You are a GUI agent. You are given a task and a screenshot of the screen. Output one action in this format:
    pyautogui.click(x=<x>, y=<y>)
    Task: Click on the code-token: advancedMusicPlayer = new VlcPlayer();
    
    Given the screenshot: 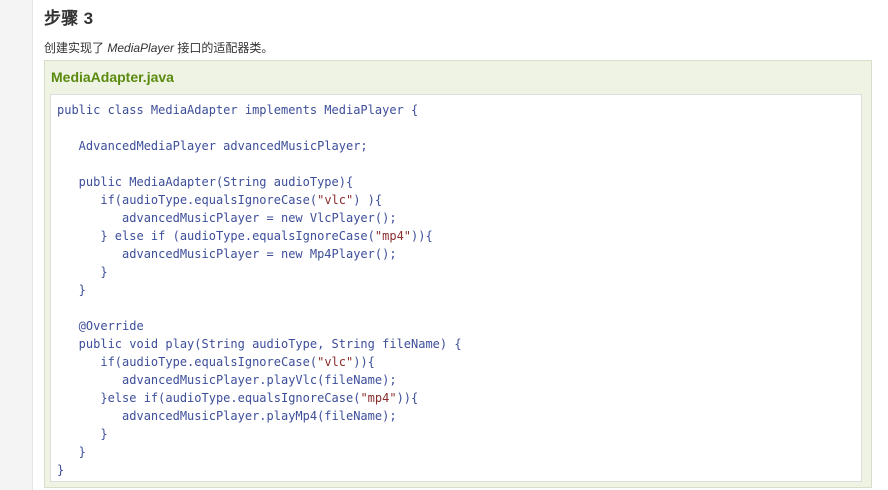 What is the action you would take?
    pyautogui.click(x=227, y=218)
    